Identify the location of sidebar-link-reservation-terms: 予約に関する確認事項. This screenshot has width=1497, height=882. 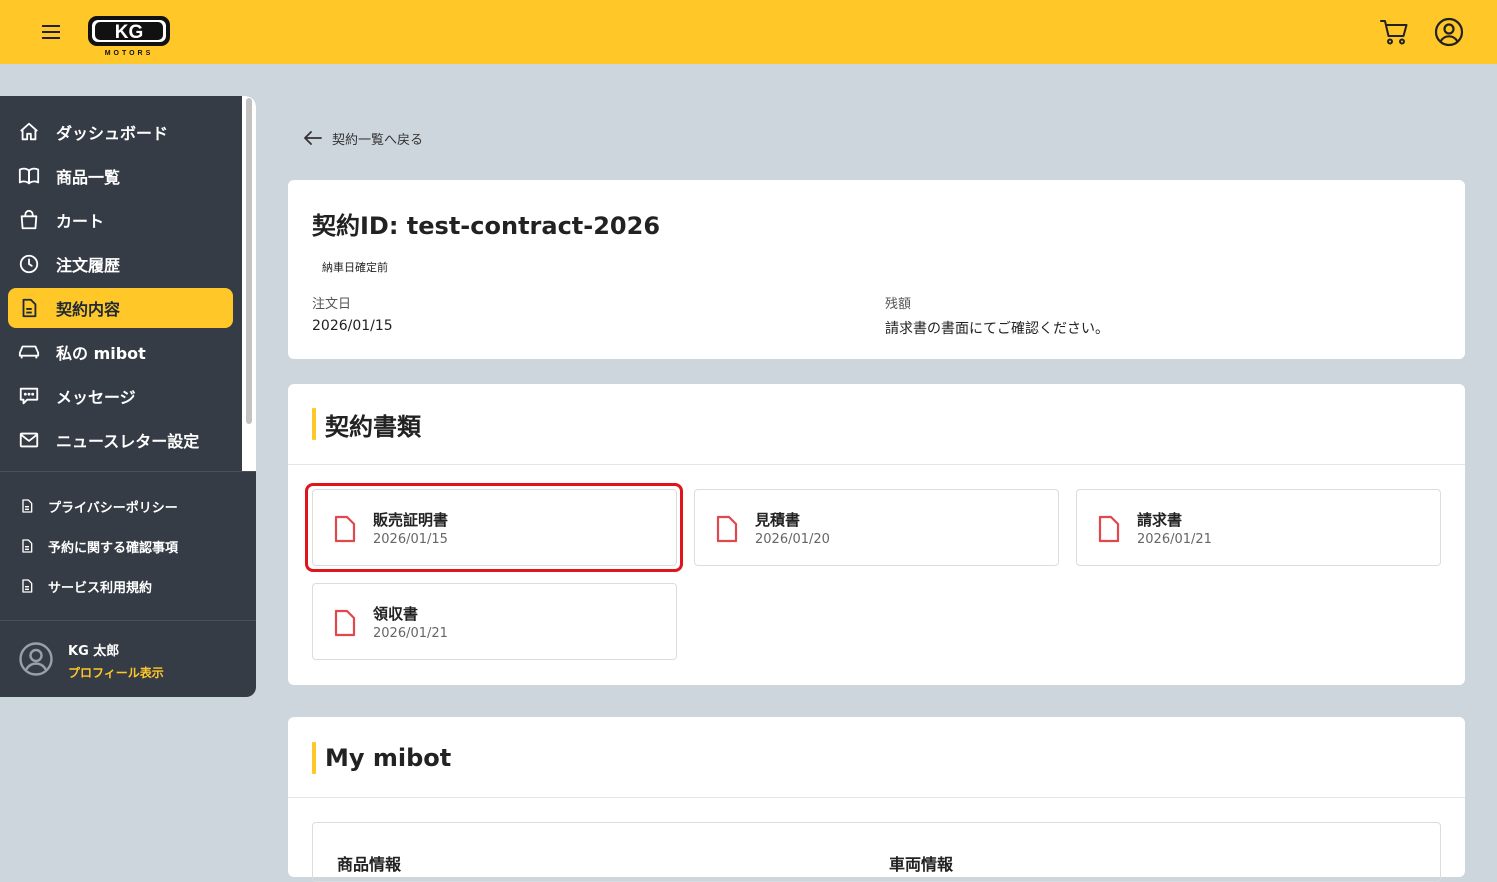
(98, 546).